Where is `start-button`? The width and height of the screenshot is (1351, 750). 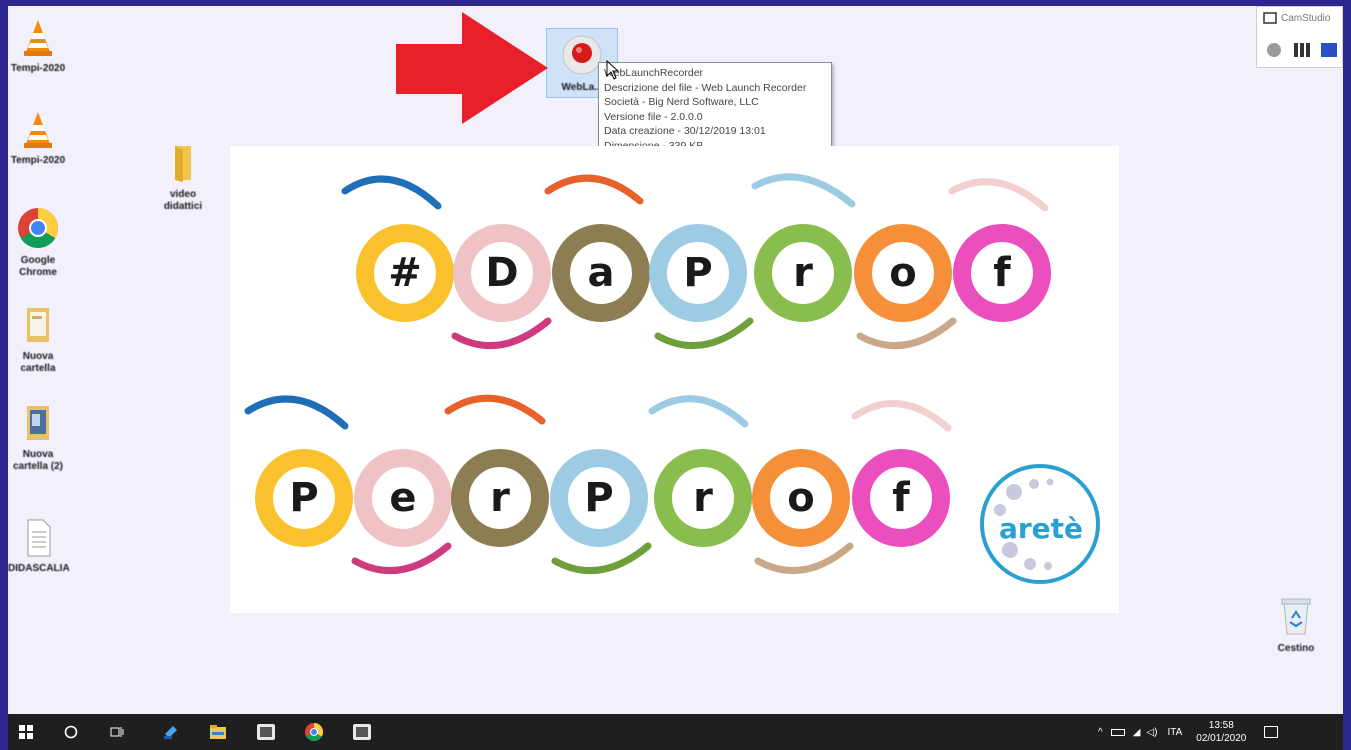 start-button is located at coordinates (26, 732).